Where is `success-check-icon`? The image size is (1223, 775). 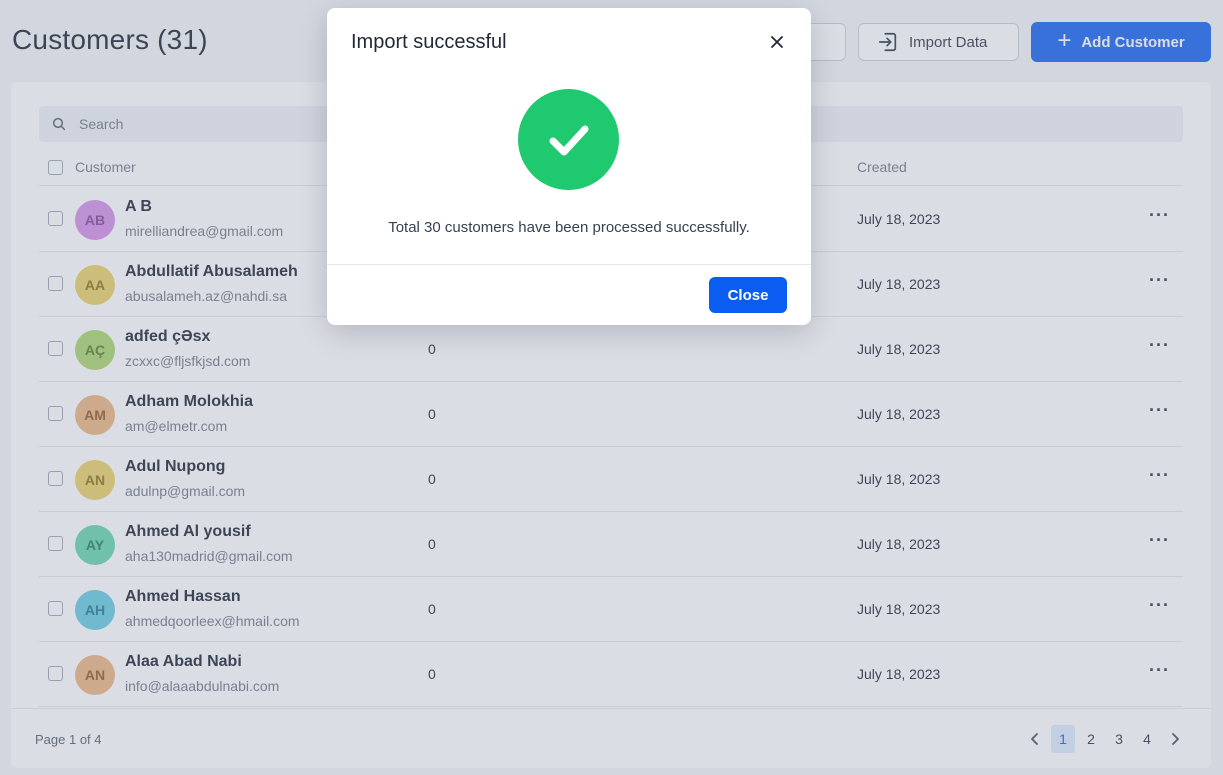
success-check-icon is located at coordinates (568, 139).